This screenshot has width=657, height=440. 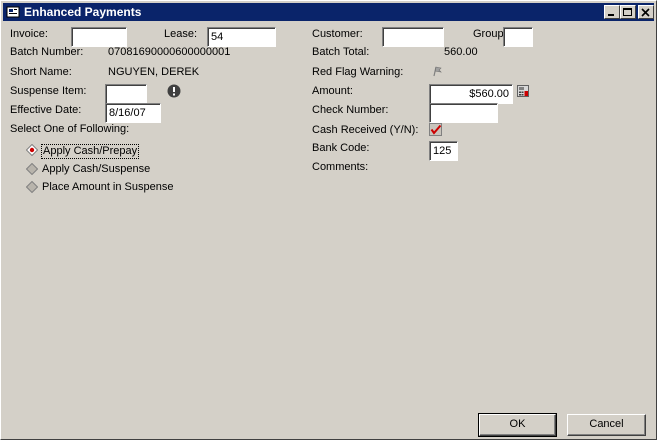 I want to click on invoice-label: Invoice:, so click(x=29, y=34).